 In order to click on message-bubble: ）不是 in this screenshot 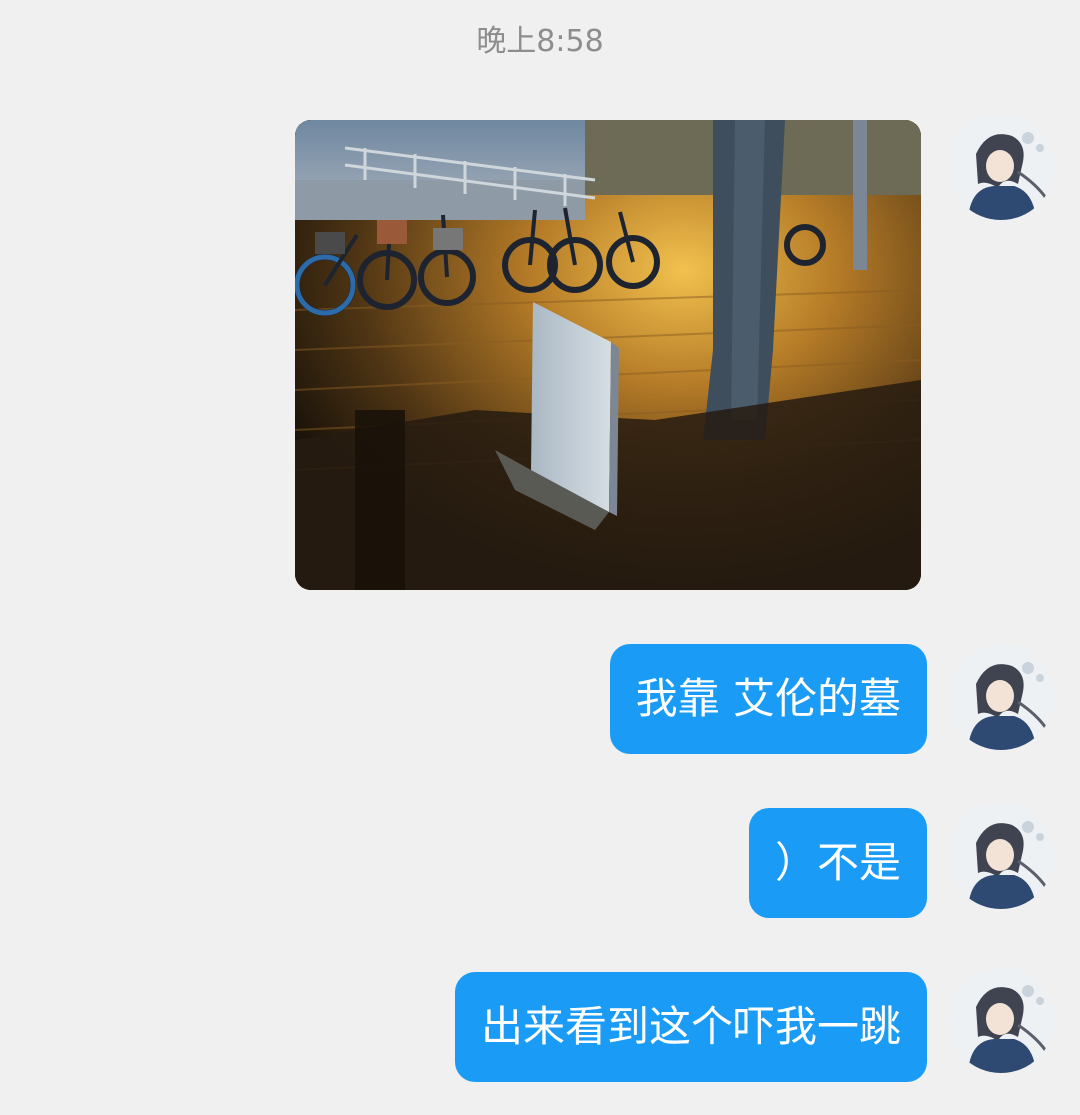, I will do `click(837, 863)`.